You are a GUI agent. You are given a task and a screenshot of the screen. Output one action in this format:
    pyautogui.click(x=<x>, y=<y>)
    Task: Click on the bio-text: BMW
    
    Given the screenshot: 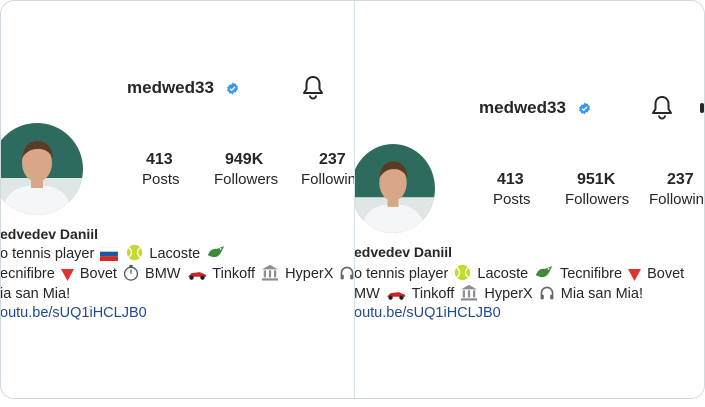 What is the action you would take?
    pyautogui.click(x=163, y=274)
    